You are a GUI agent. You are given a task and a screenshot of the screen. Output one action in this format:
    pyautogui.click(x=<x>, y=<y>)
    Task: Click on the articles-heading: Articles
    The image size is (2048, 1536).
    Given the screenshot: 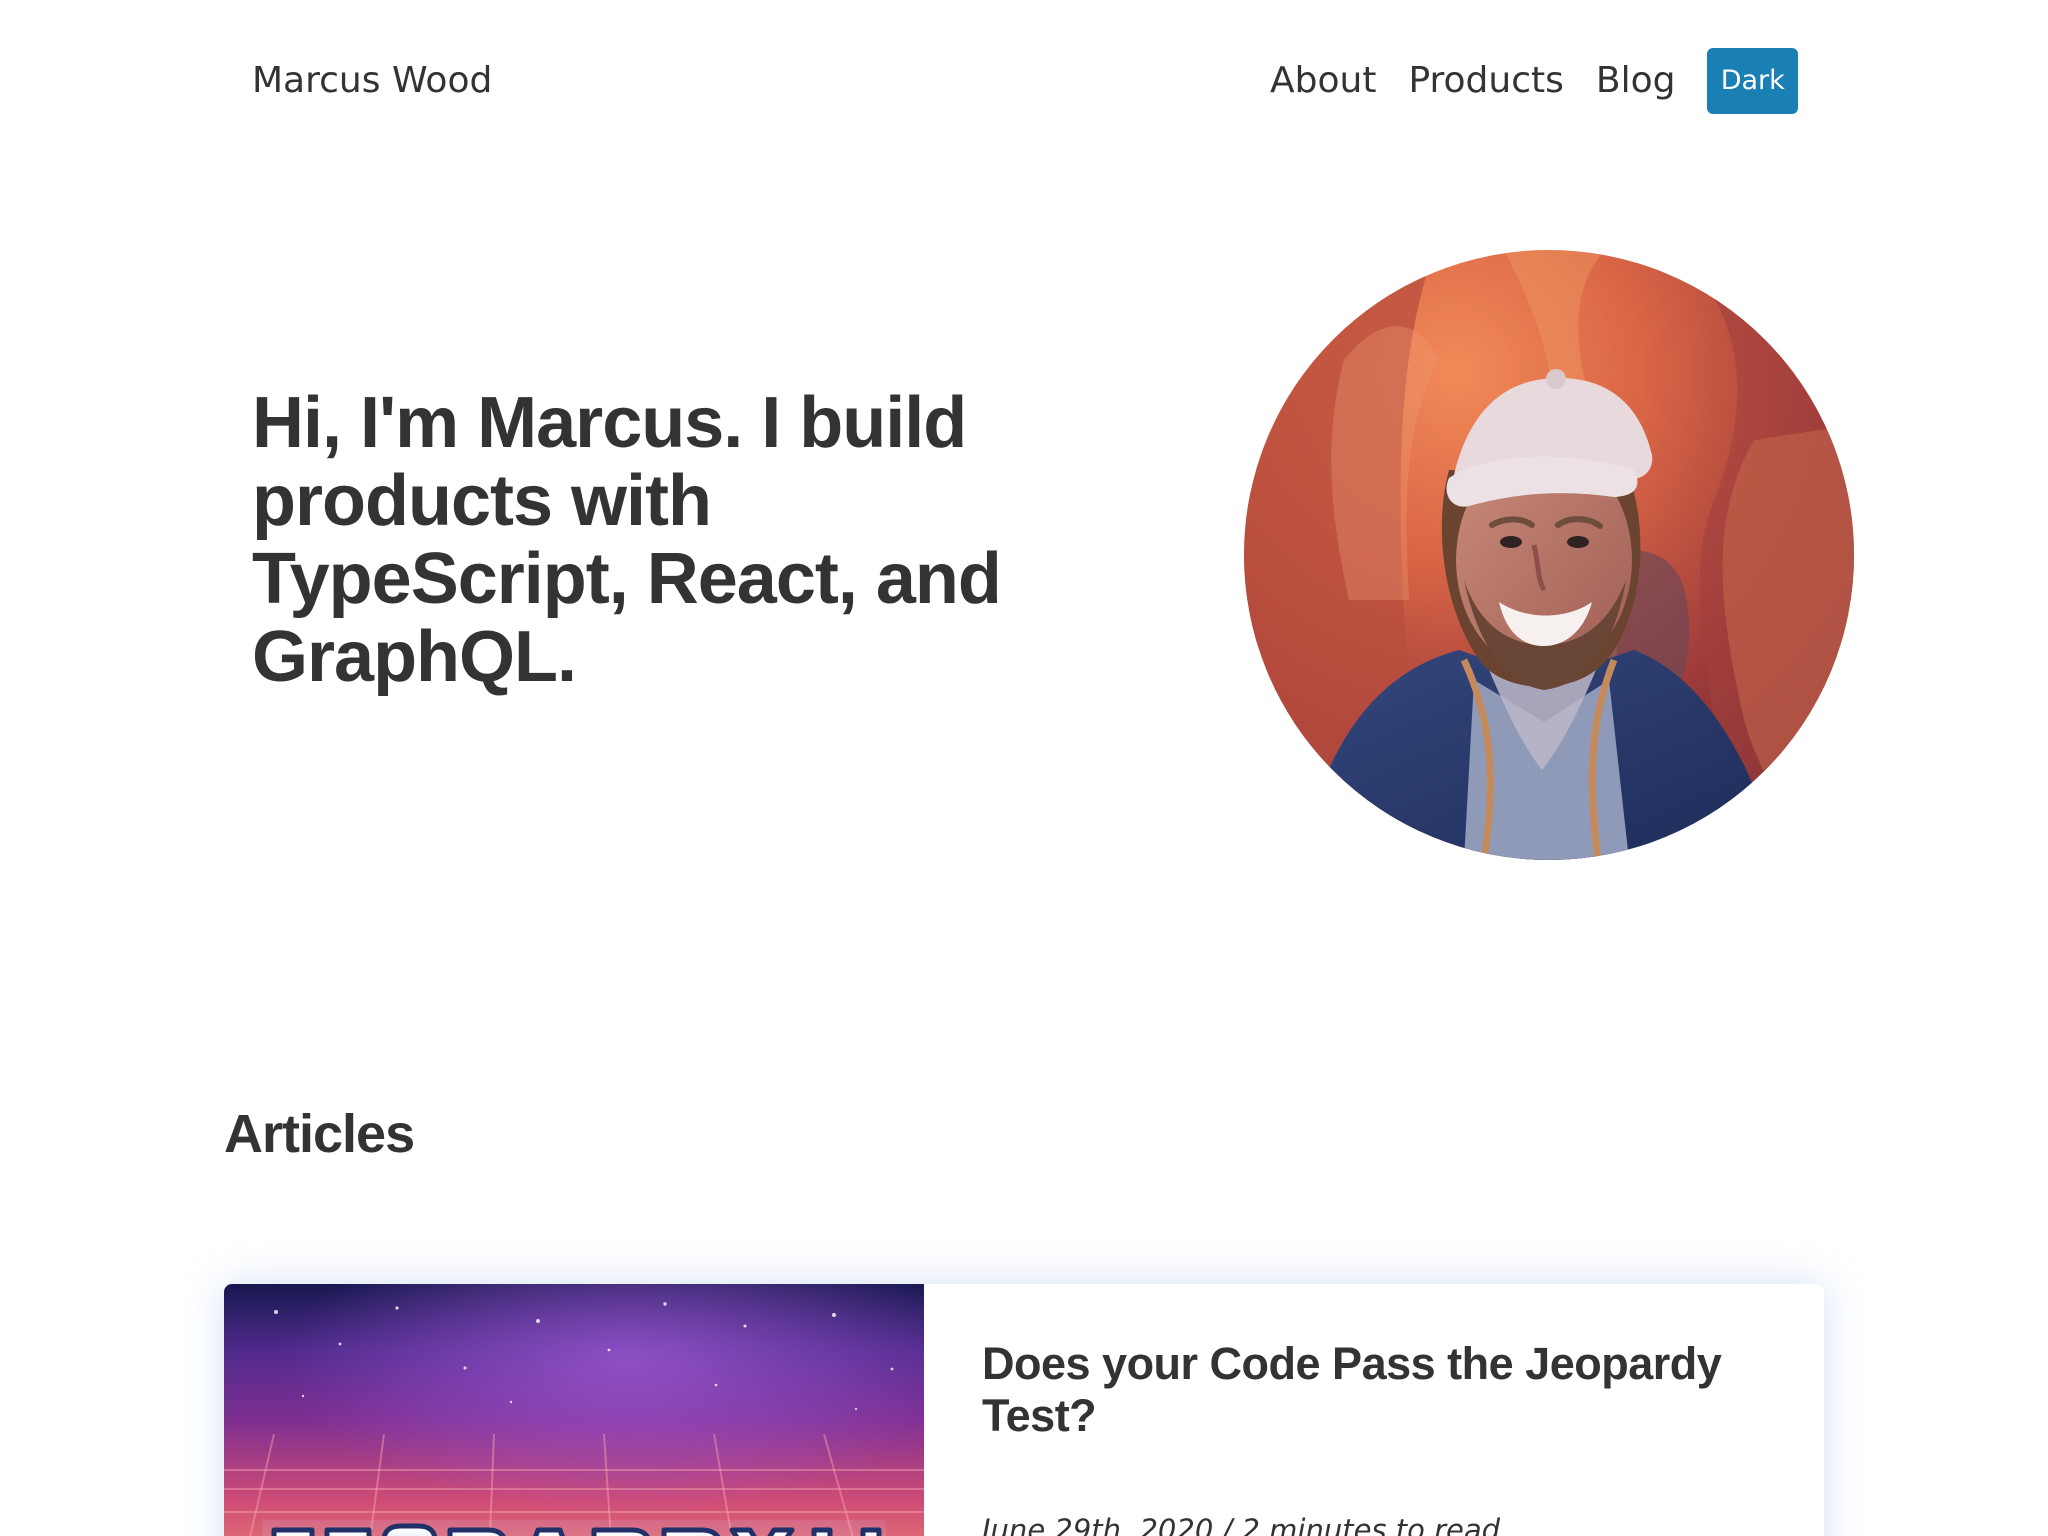 What is the action you would take?
    pyautogui.click(x=319, y=1134)
    